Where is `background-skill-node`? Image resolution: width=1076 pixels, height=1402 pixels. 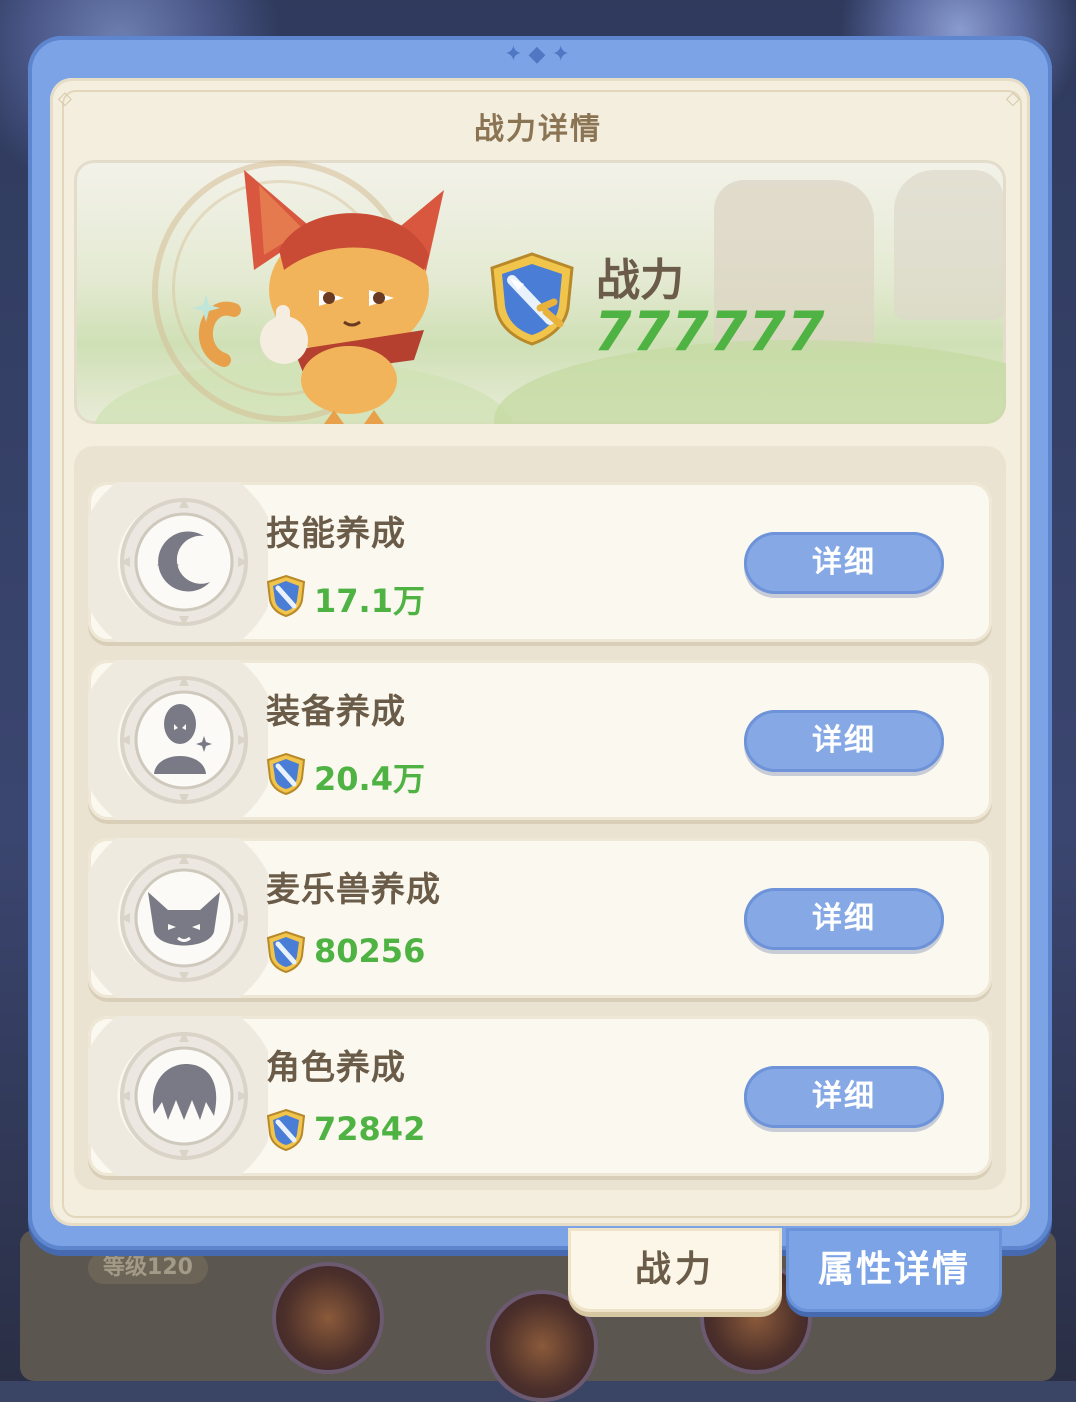 background-skill-node is located at coordinates (328, 1318).